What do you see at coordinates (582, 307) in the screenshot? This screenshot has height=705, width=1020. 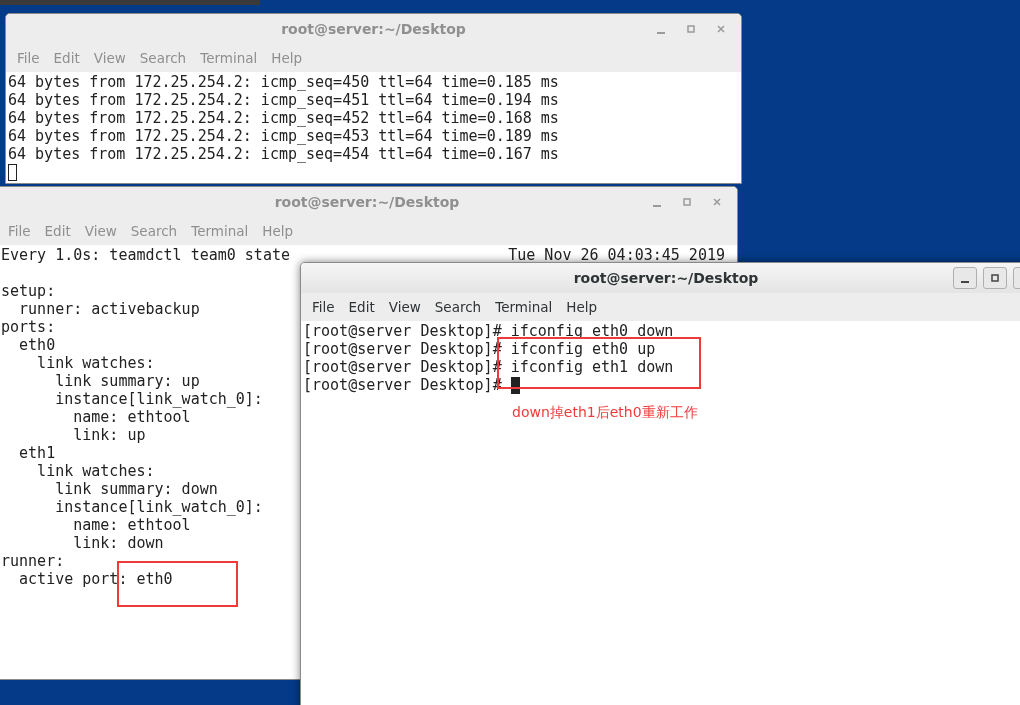 I see `menu-item: Help` at bounding box center [582, 307].